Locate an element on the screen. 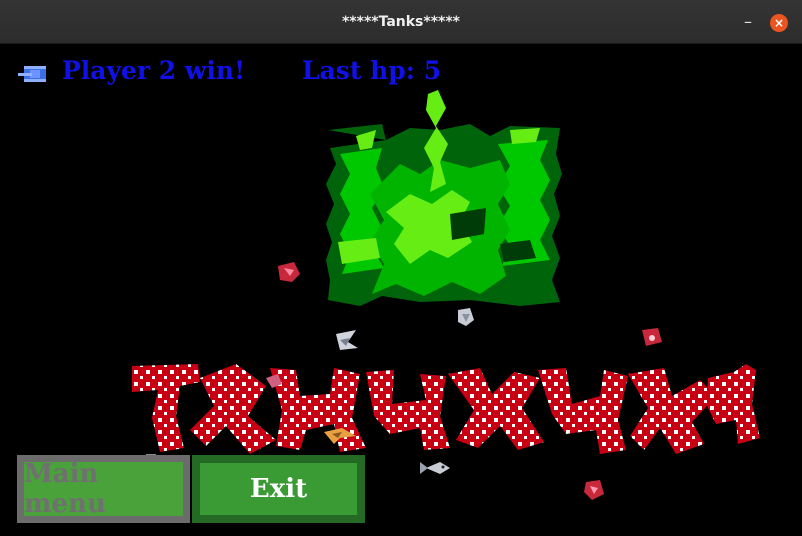 The width and height of the screenshot is (802, 536). minimize-button: – is located at coordinates (748, 22).